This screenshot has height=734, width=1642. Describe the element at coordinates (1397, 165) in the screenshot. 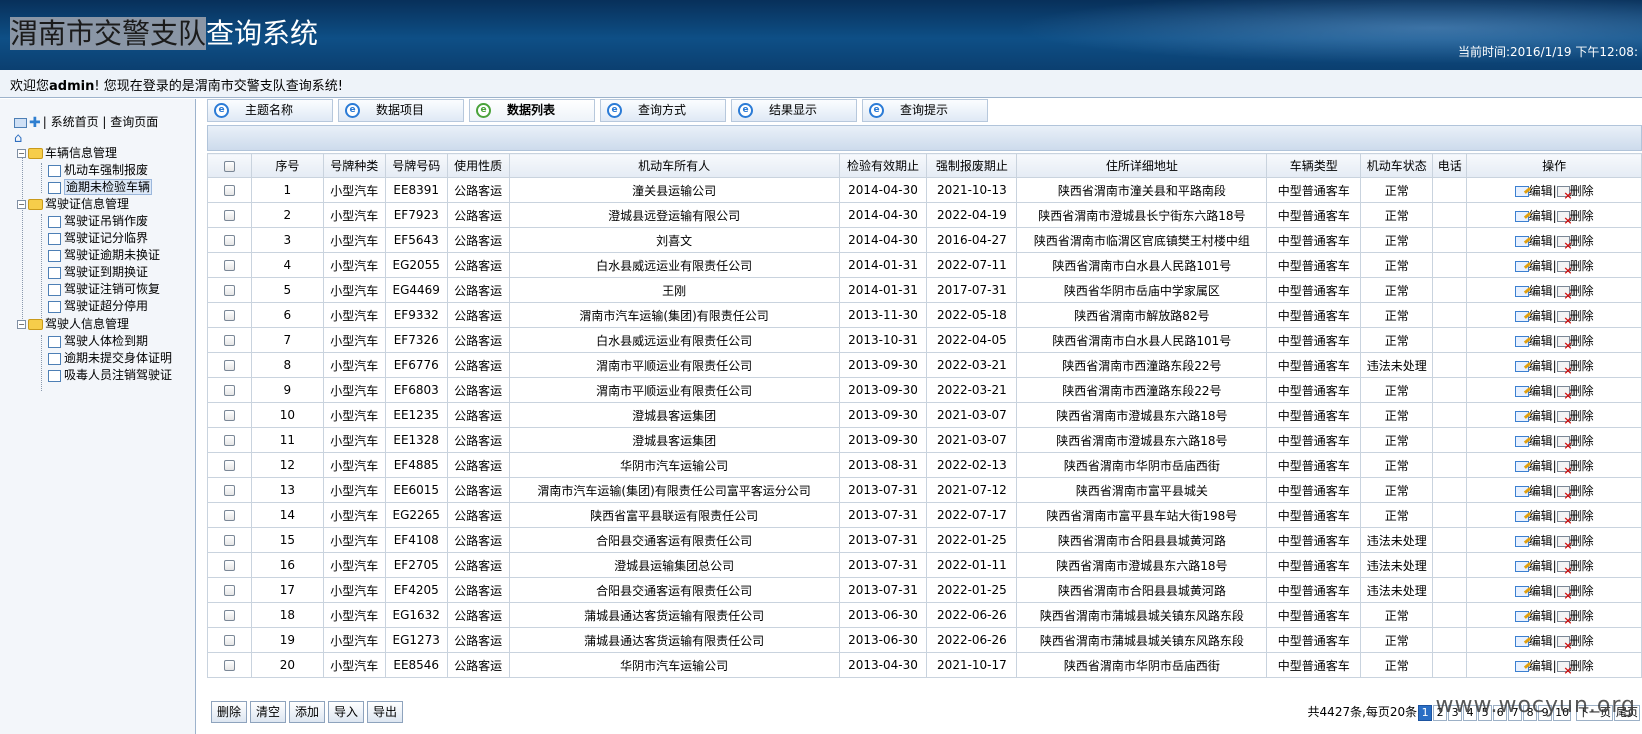

I see `col-header: 机动车状态` at that location.